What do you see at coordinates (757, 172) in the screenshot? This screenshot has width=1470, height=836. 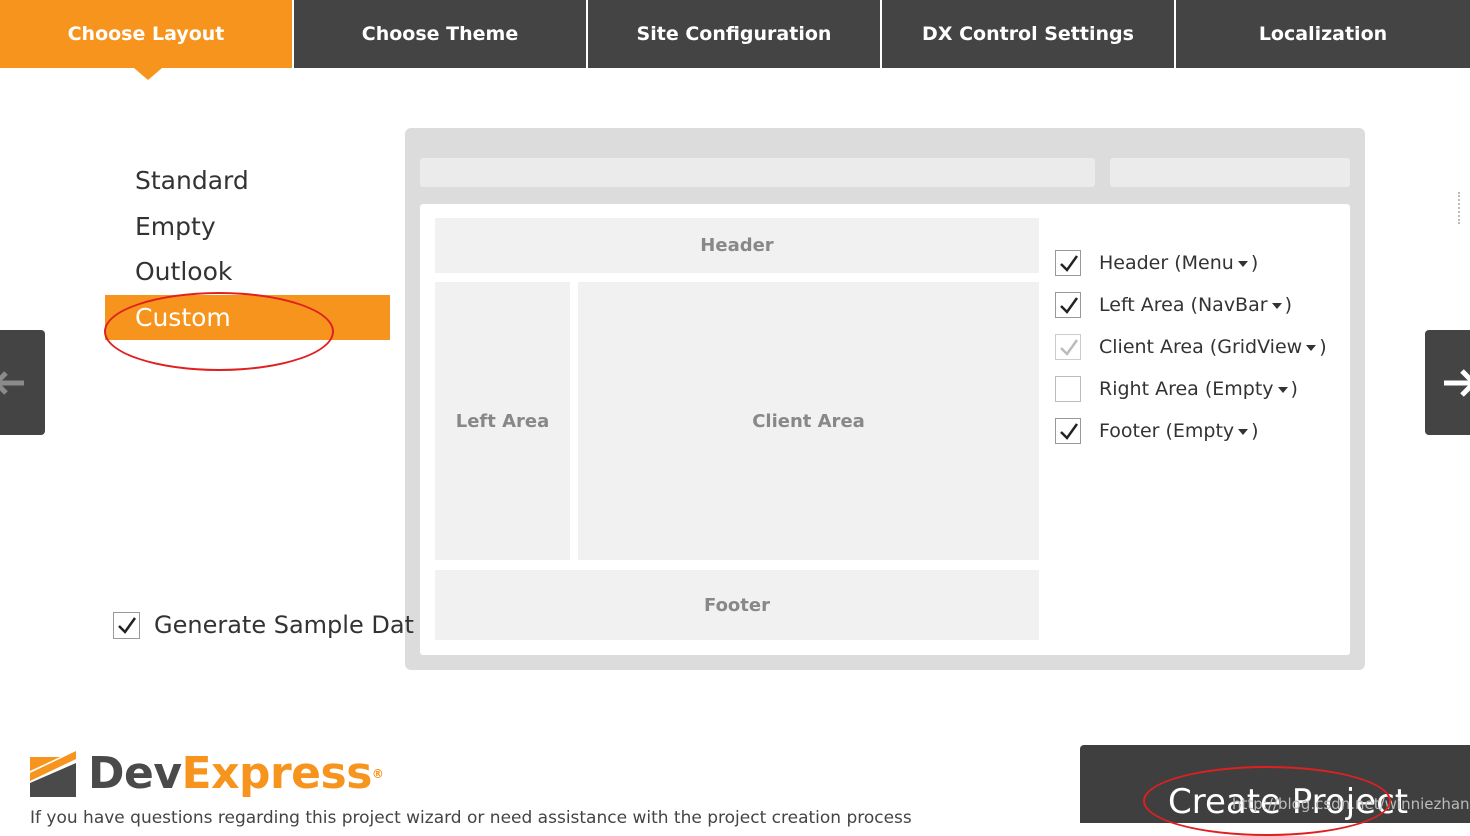 I see `preview-top-bar` at bounding box center [757, 172].